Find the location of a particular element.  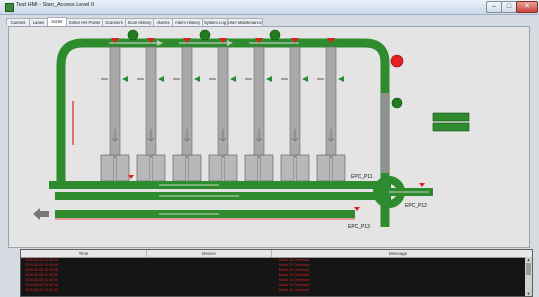

lane-arrows is located at coordinates (223, 135).